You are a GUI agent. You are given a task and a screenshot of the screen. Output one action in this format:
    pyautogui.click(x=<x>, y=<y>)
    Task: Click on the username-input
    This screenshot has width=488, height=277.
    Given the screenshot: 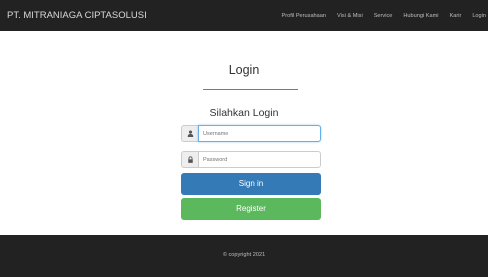 What is the action you would take?
    pyautogui.click(x=259, y=133)
    